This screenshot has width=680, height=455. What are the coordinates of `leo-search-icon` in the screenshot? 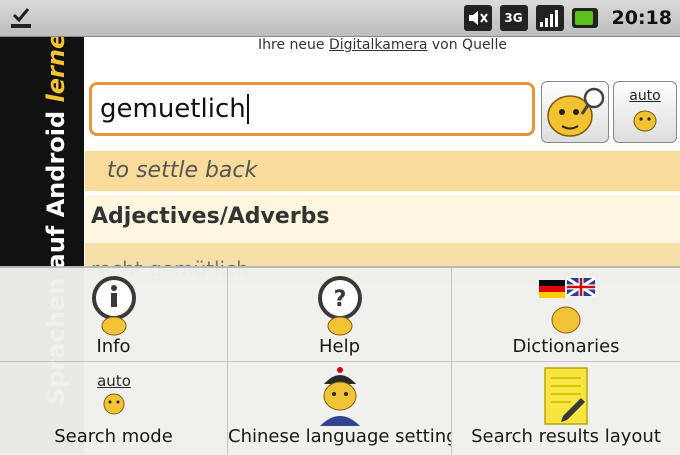 It's located at (576, 112).